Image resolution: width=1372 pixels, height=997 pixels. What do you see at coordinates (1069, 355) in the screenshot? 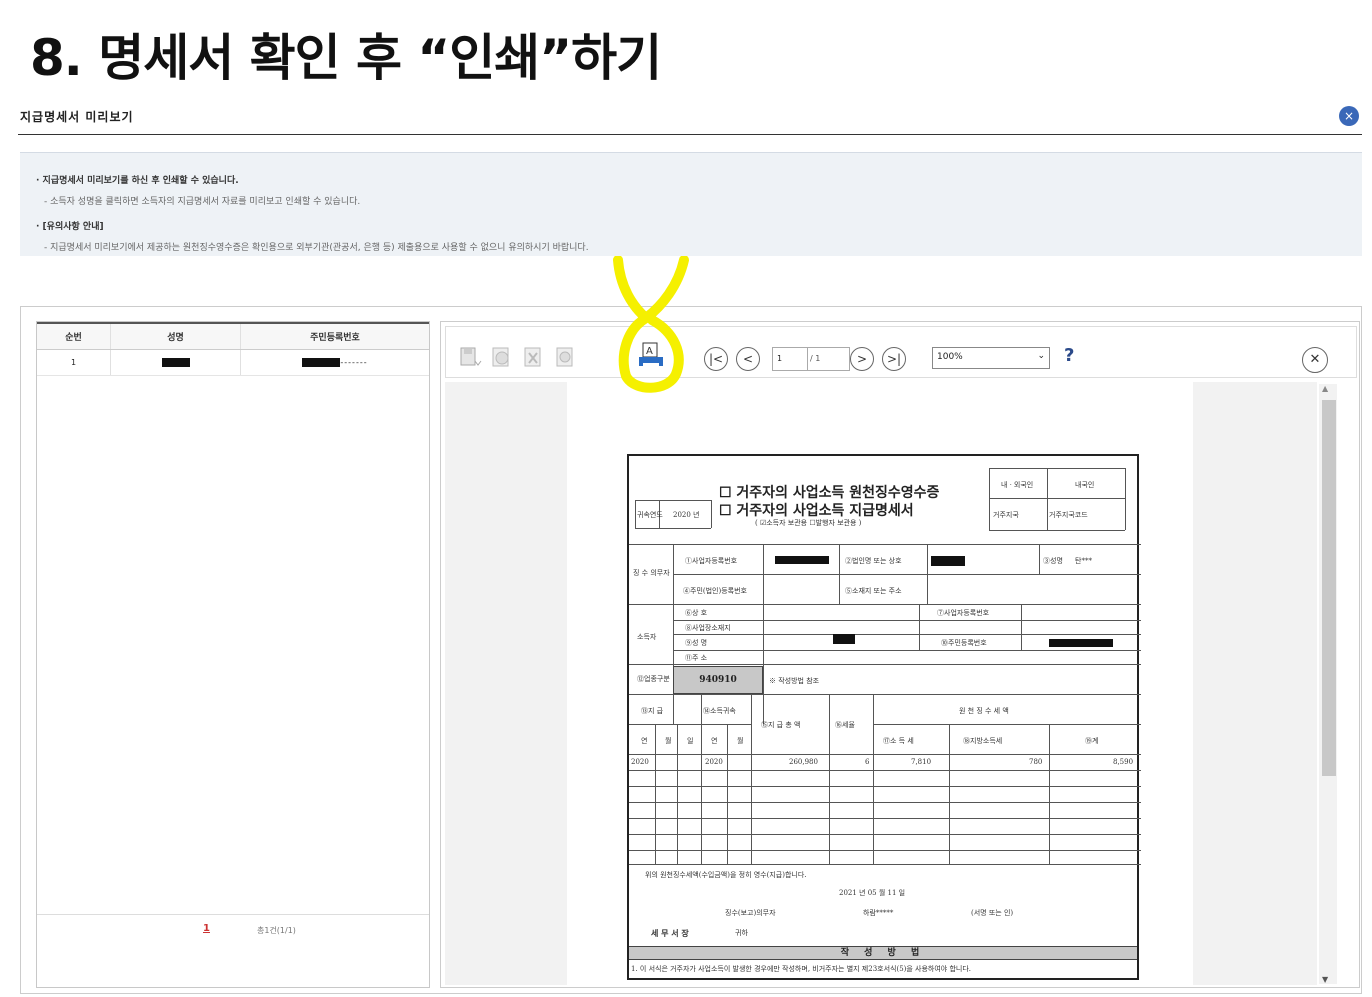
I see `help-icon: ?` at bounding box center [1069, 355].